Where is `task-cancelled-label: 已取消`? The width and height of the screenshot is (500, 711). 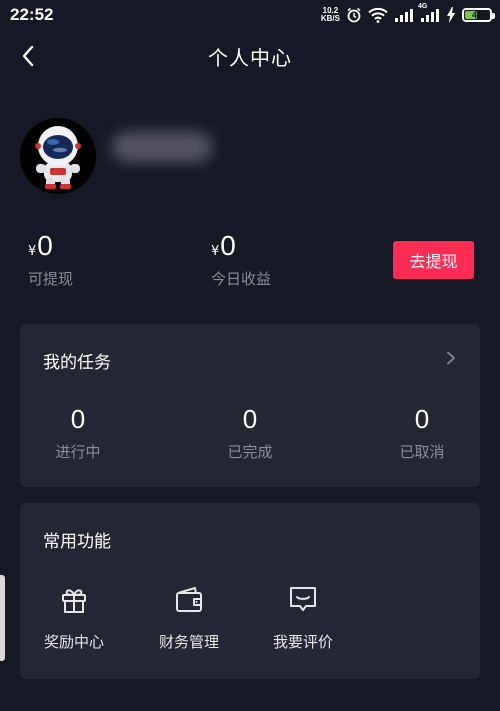
task-cancelled-label: 已取消 is located at coordinates (422, 452).